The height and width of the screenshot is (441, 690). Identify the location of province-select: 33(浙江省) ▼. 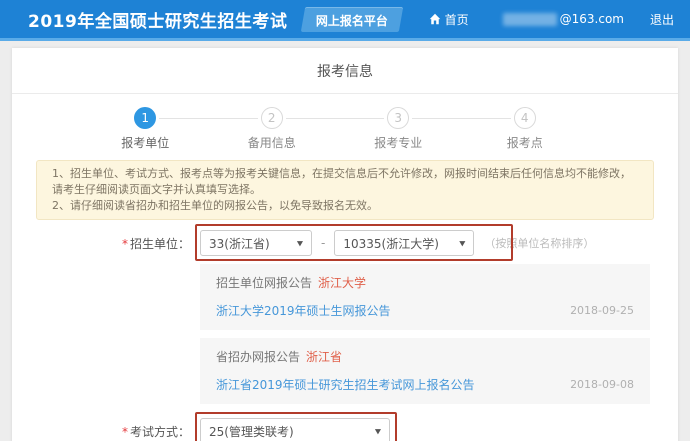
(256, 243).